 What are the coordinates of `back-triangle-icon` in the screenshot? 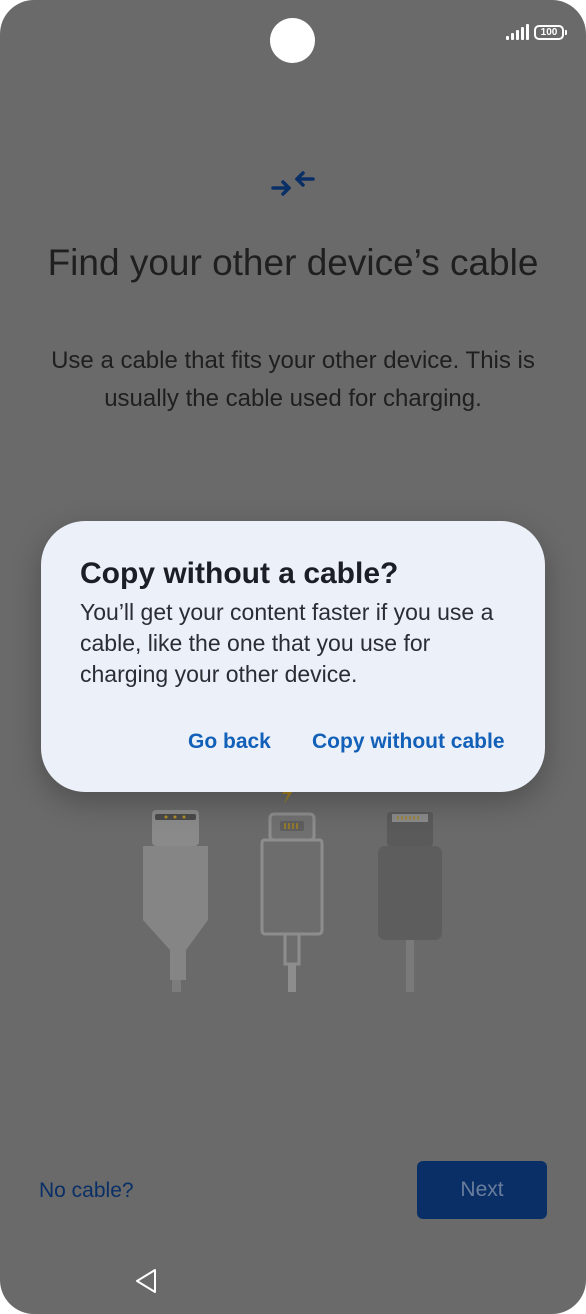 It's located at (146, 1281).